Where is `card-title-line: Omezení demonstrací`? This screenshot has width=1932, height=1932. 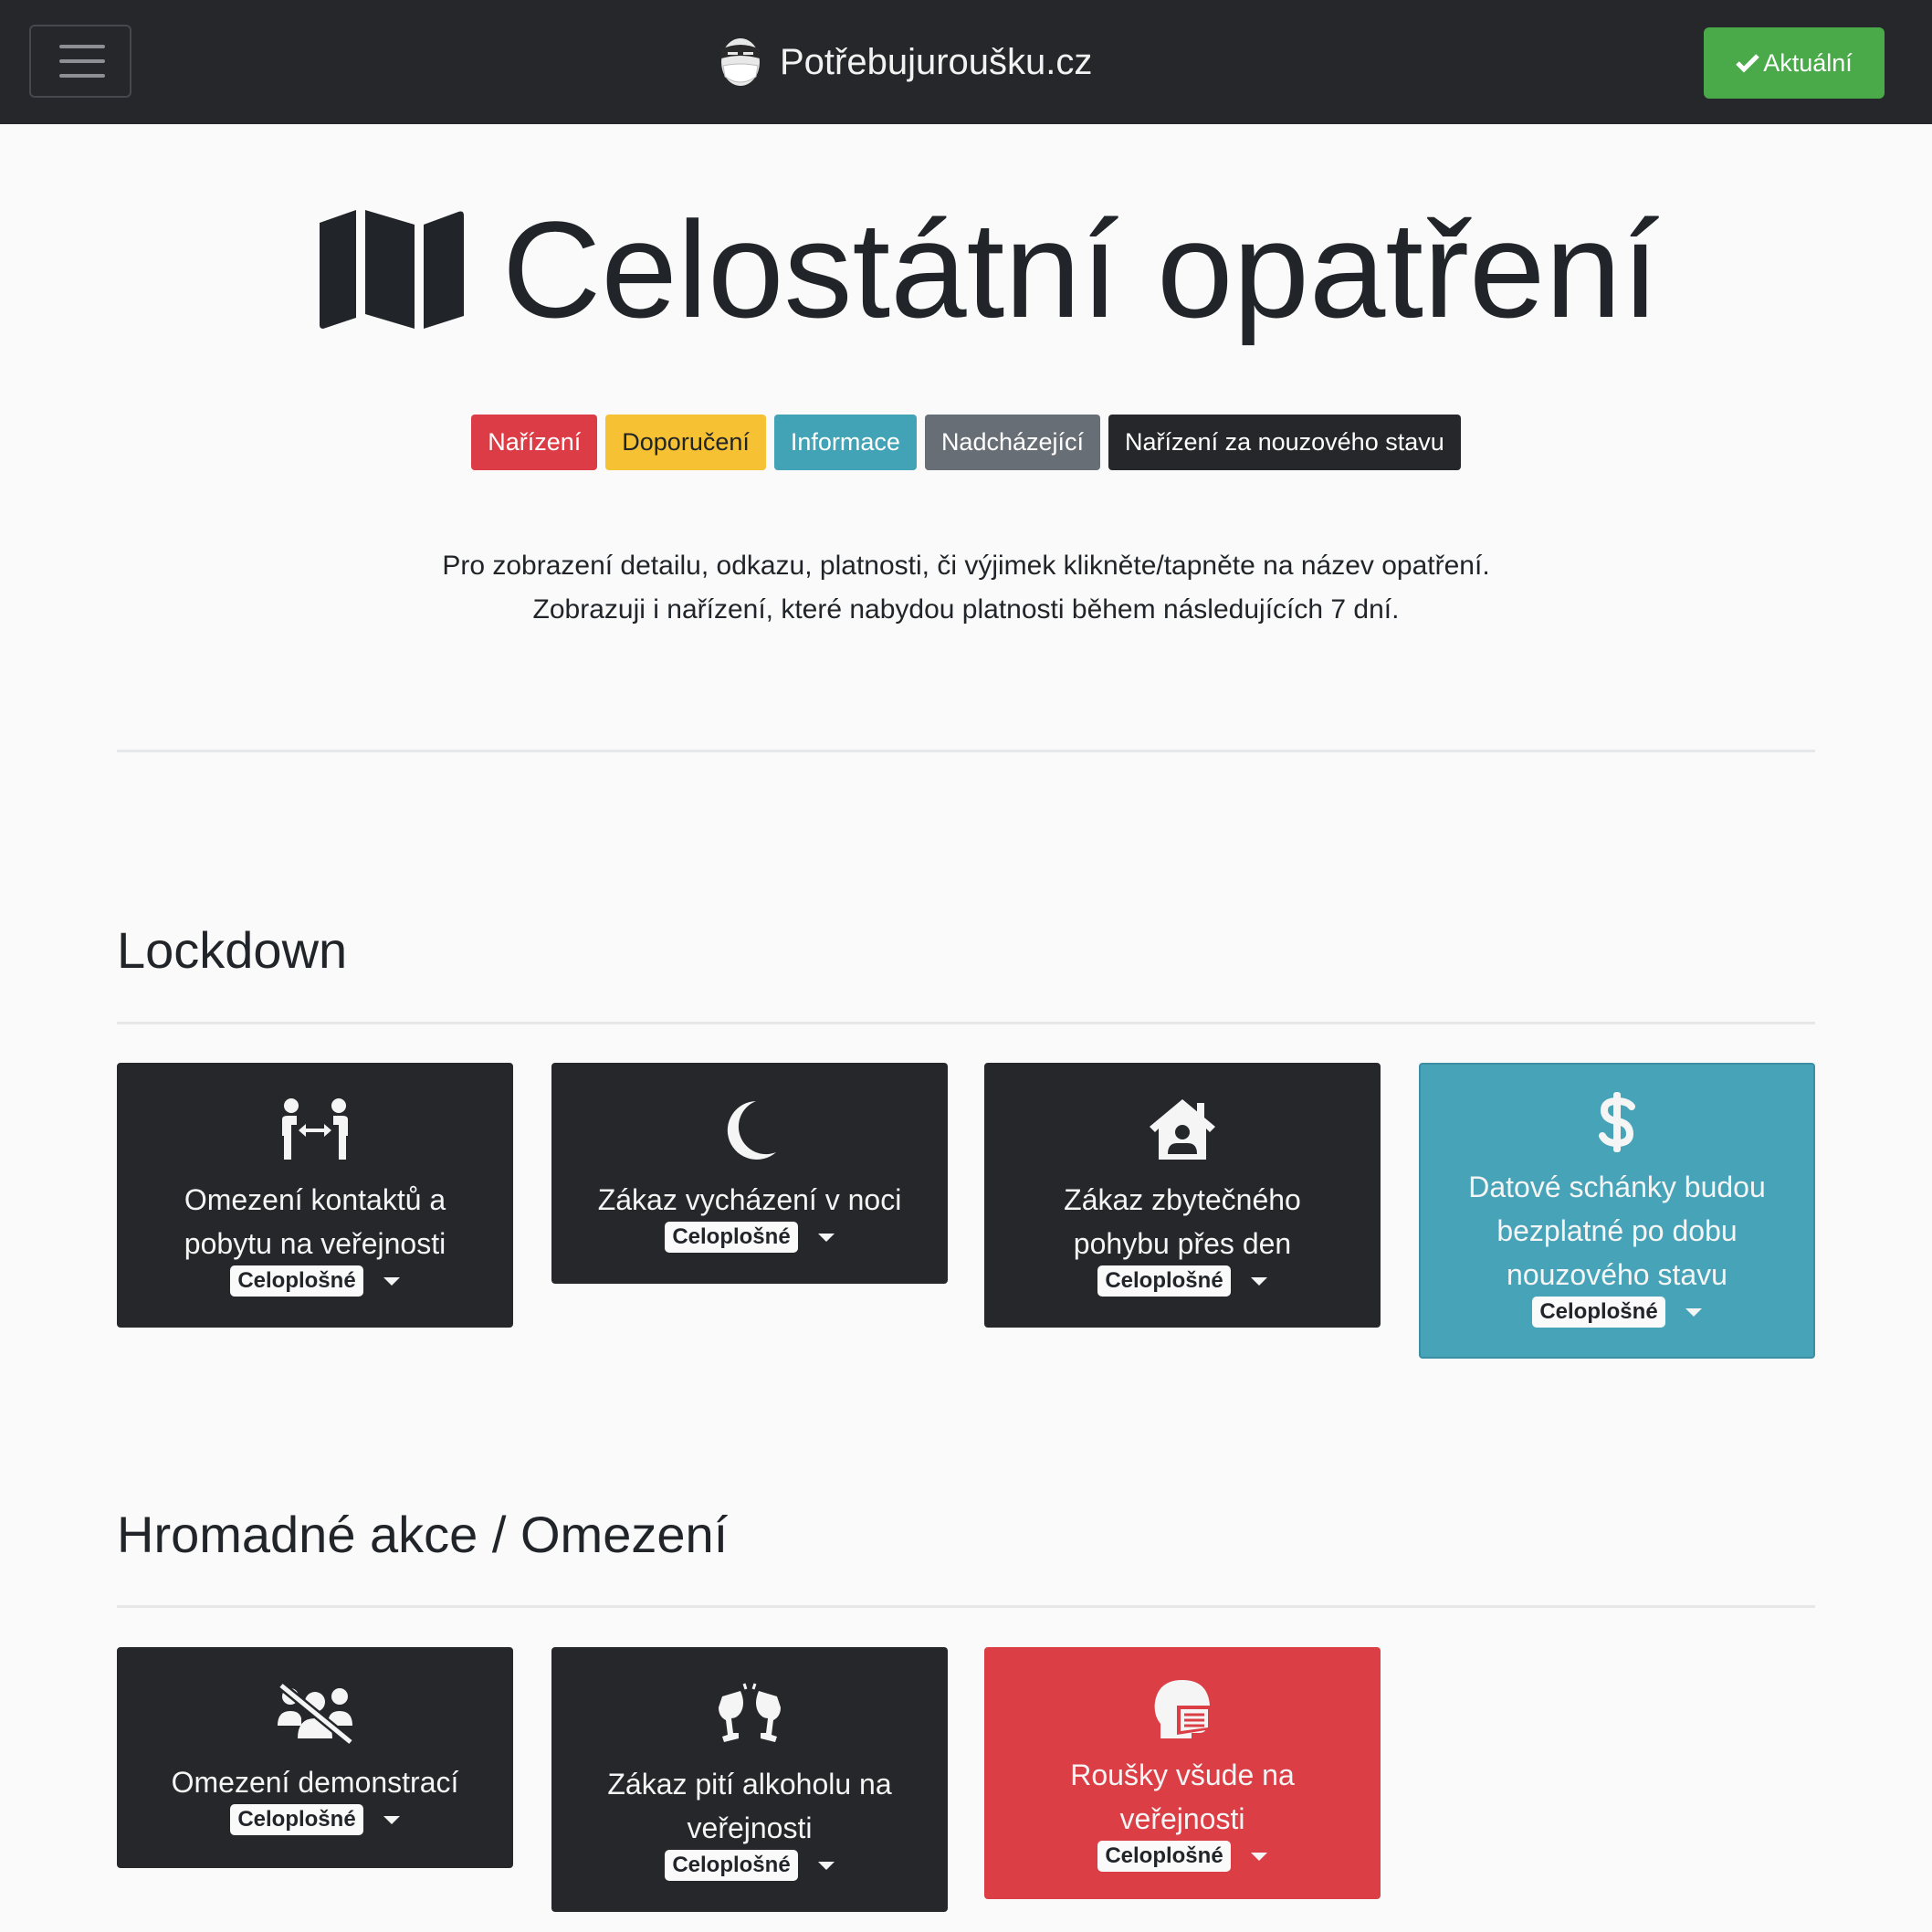 card-title-line: Omezení demonstrací is located at coordinates (315, 1783).